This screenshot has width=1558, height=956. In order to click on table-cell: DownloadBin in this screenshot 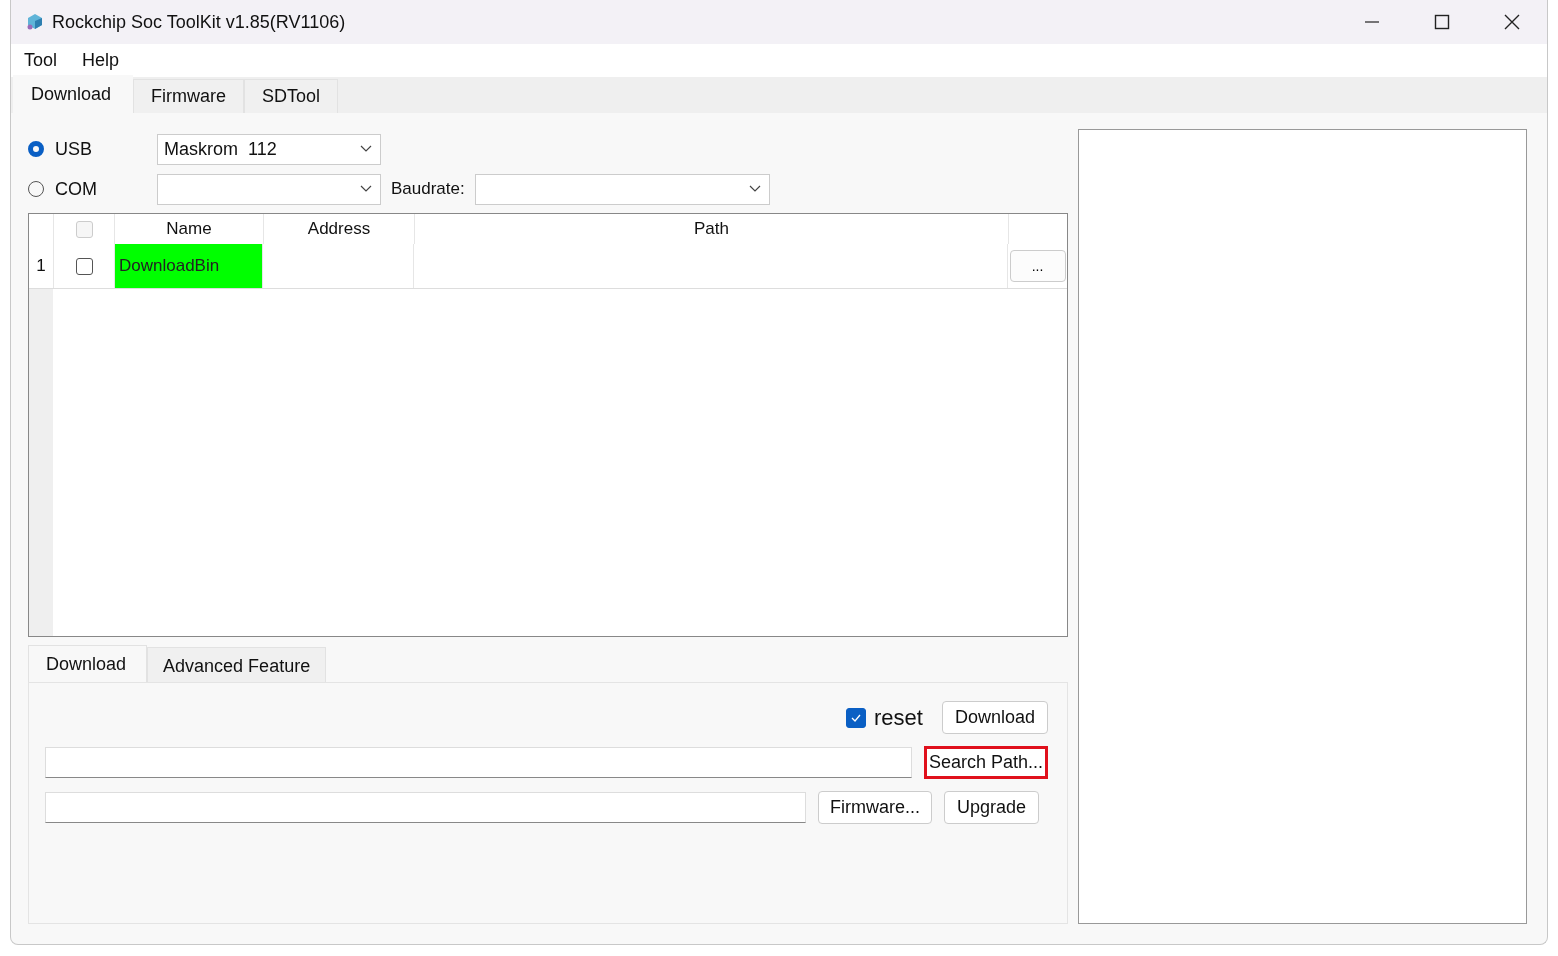, I will do `click(188, 266)`.